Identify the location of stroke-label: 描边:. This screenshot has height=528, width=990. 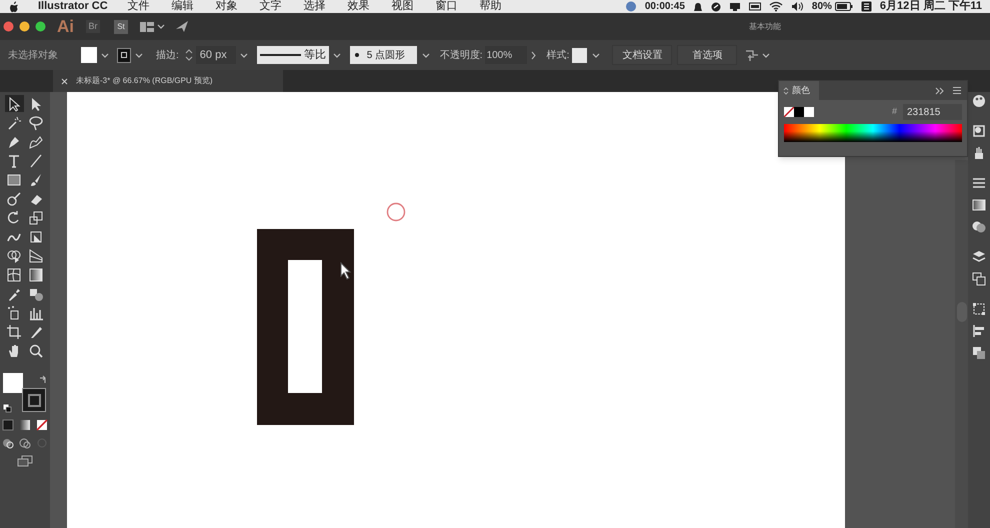
(167, 55).